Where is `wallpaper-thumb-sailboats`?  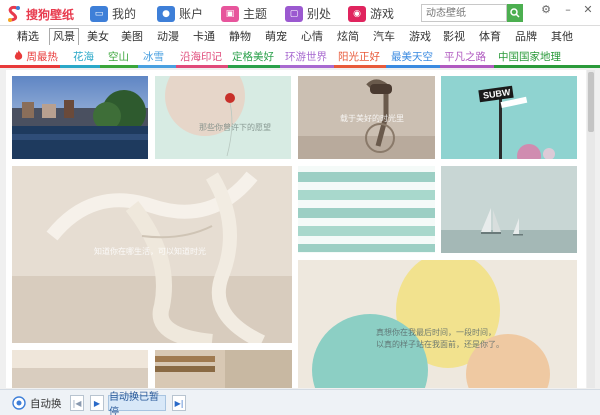 wallpaper-thumb-sailboats is located at coordinates (509, 209).